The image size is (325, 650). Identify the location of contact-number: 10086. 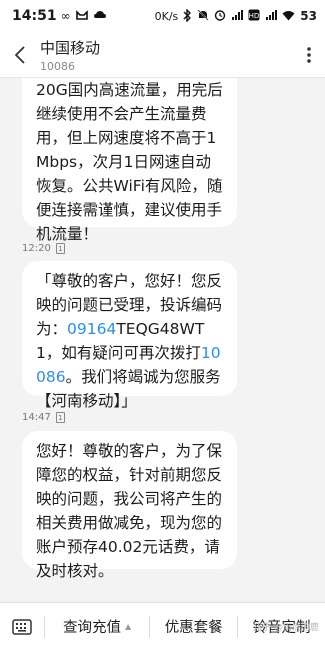
(57, 66).